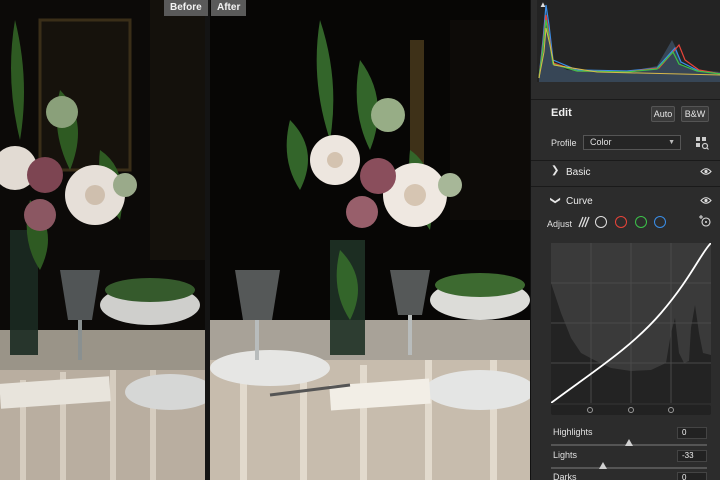 The width and height of the screenshot is (720, 480). What do you see at coordinates (692, 433) in the screenshot?
I see `highlights-value: 0` at bounding box center [692, 433].